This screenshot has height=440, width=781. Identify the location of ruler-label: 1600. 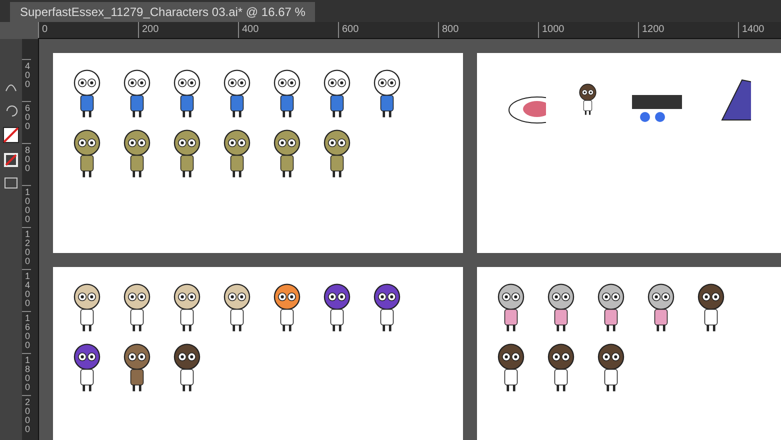
(26, 332).